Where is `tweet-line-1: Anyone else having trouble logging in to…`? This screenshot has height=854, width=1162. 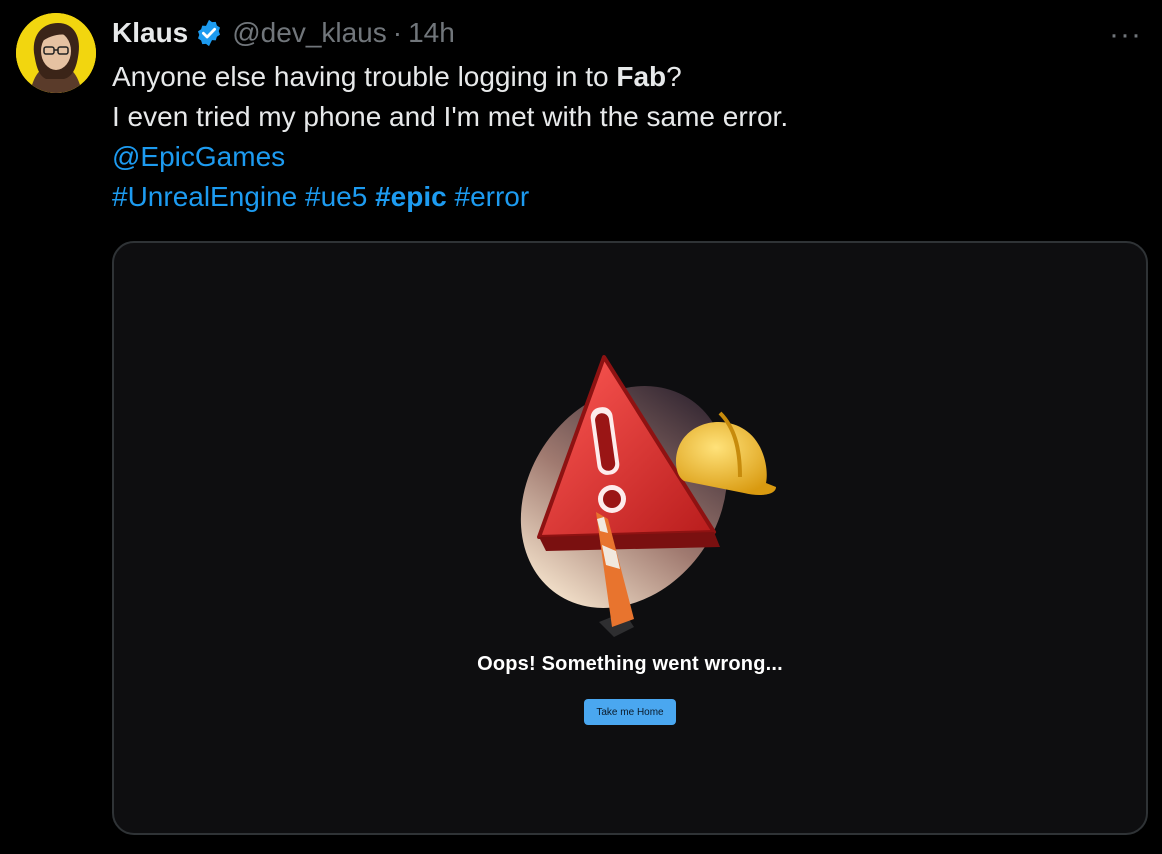 tweet-line-1: Anyone else having trouble logging in to… is located at coordinates (622, 77).